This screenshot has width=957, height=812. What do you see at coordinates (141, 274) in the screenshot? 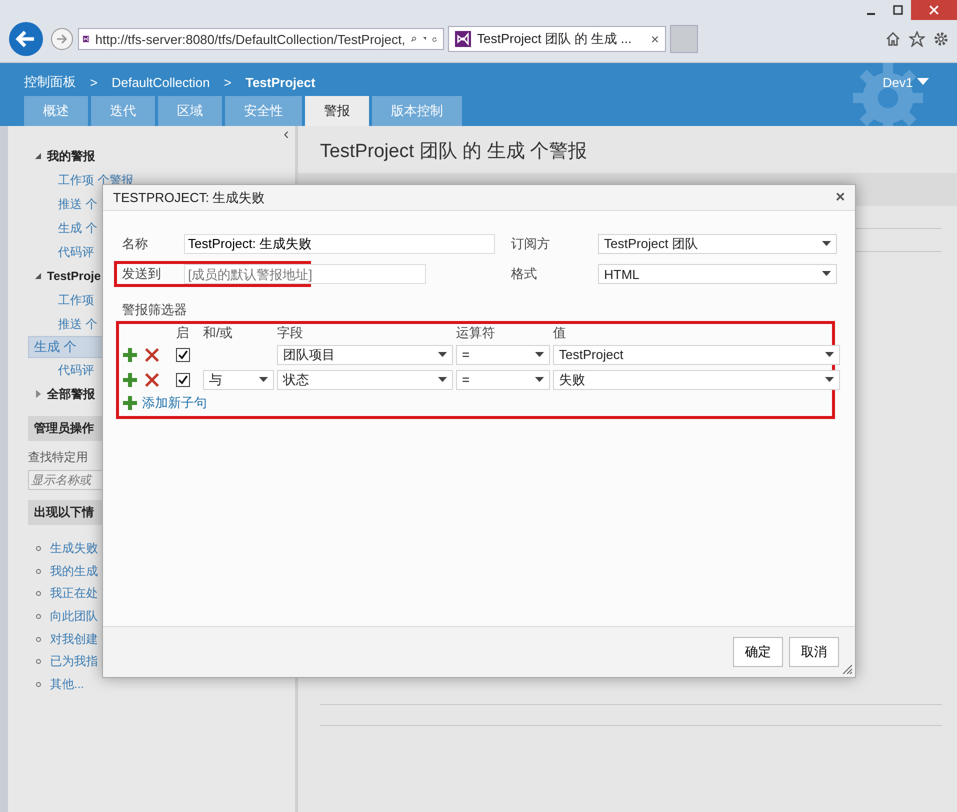
I see `field-label: 发送到` at bounding box center [141, 274].